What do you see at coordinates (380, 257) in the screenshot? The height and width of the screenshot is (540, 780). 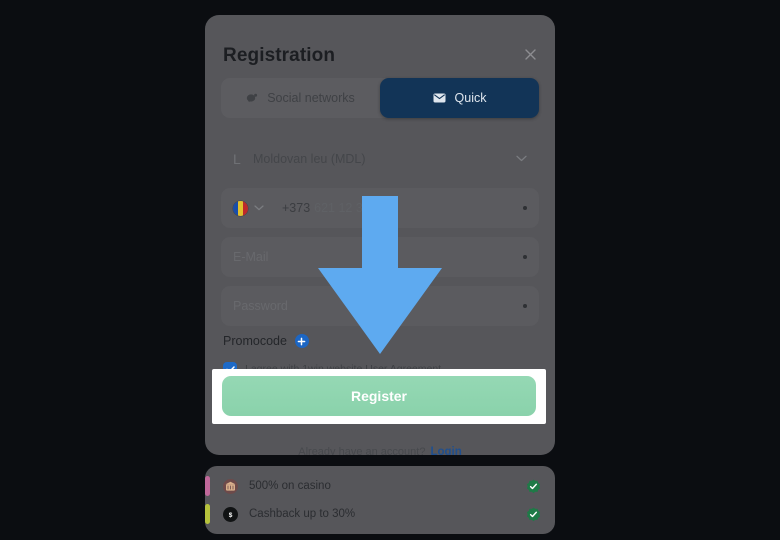 I see `email-field: E-Mail` at bounding box center [380, 257].